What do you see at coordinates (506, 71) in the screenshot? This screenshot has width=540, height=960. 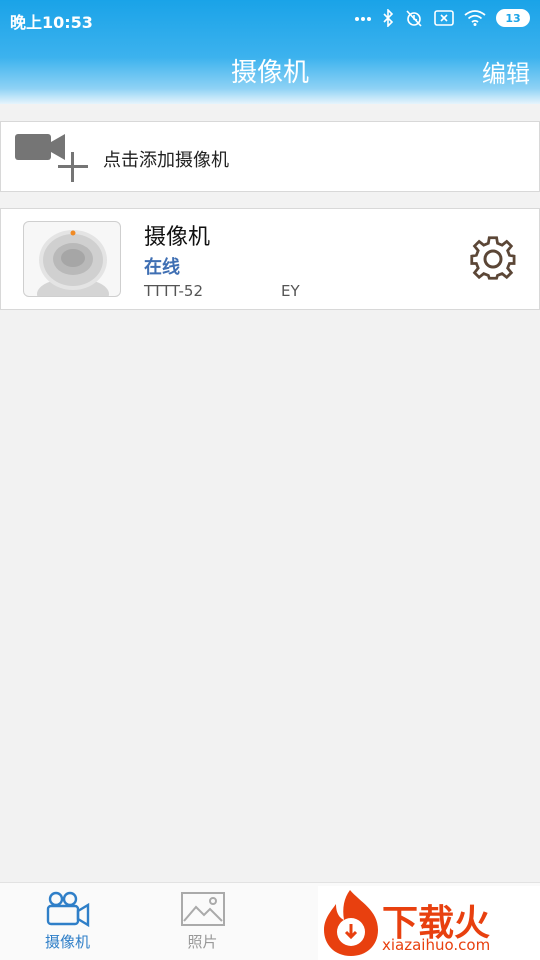 I see `edit-button: 编辑` at bounding box center [506, 71].